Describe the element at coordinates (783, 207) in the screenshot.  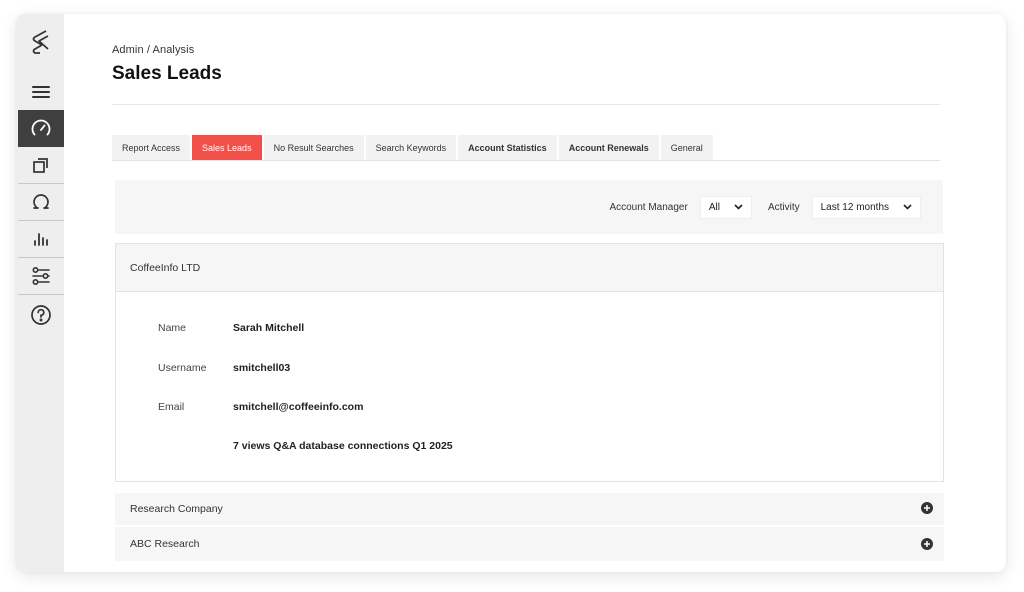
I see `activity-label: Activity` at that location.